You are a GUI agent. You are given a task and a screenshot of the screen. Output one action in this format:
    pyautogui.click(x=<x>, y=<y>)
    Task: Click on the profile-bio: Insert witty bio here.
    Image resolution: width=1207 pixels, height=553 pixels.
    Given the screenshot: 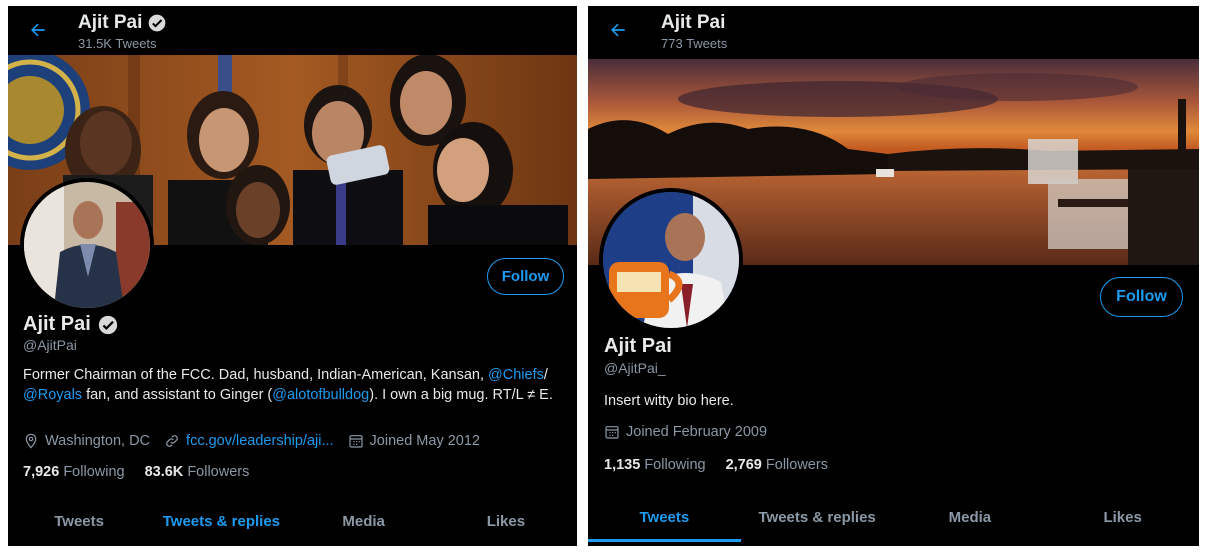 What is the action you would take?
    pyautogui.click(x=669, y=401)
    